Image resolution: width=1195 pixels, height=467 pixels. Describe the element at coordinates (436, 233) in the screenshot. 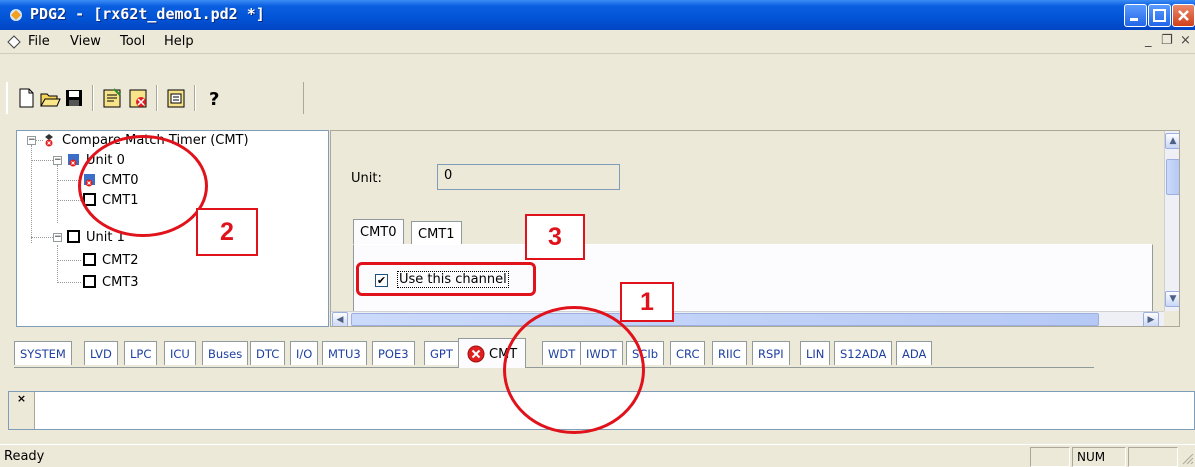

I see `tab-cmt1: CMT1` at that location.